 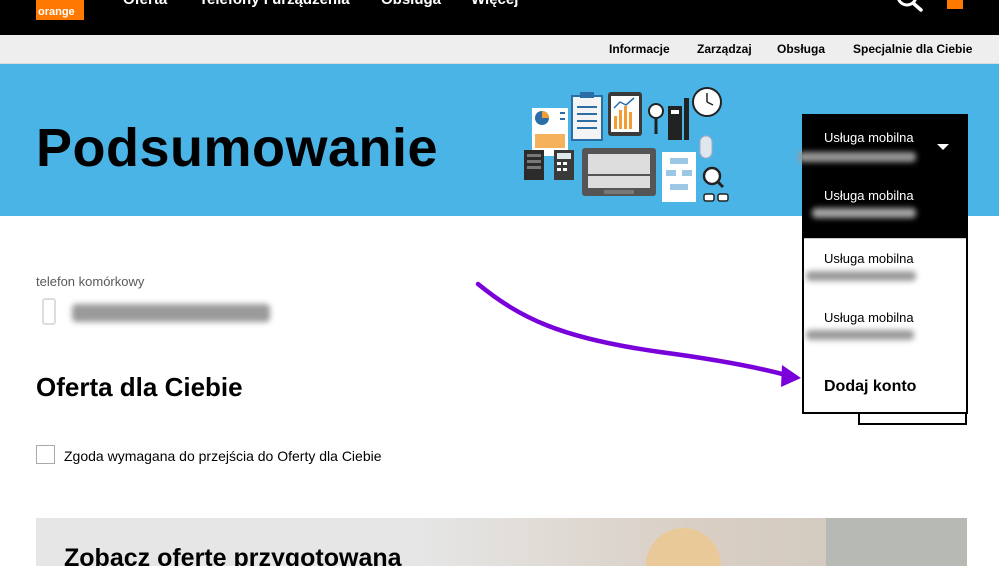 I want to click on nav-item-oferta: Oferta, so click(x=145, y=4).